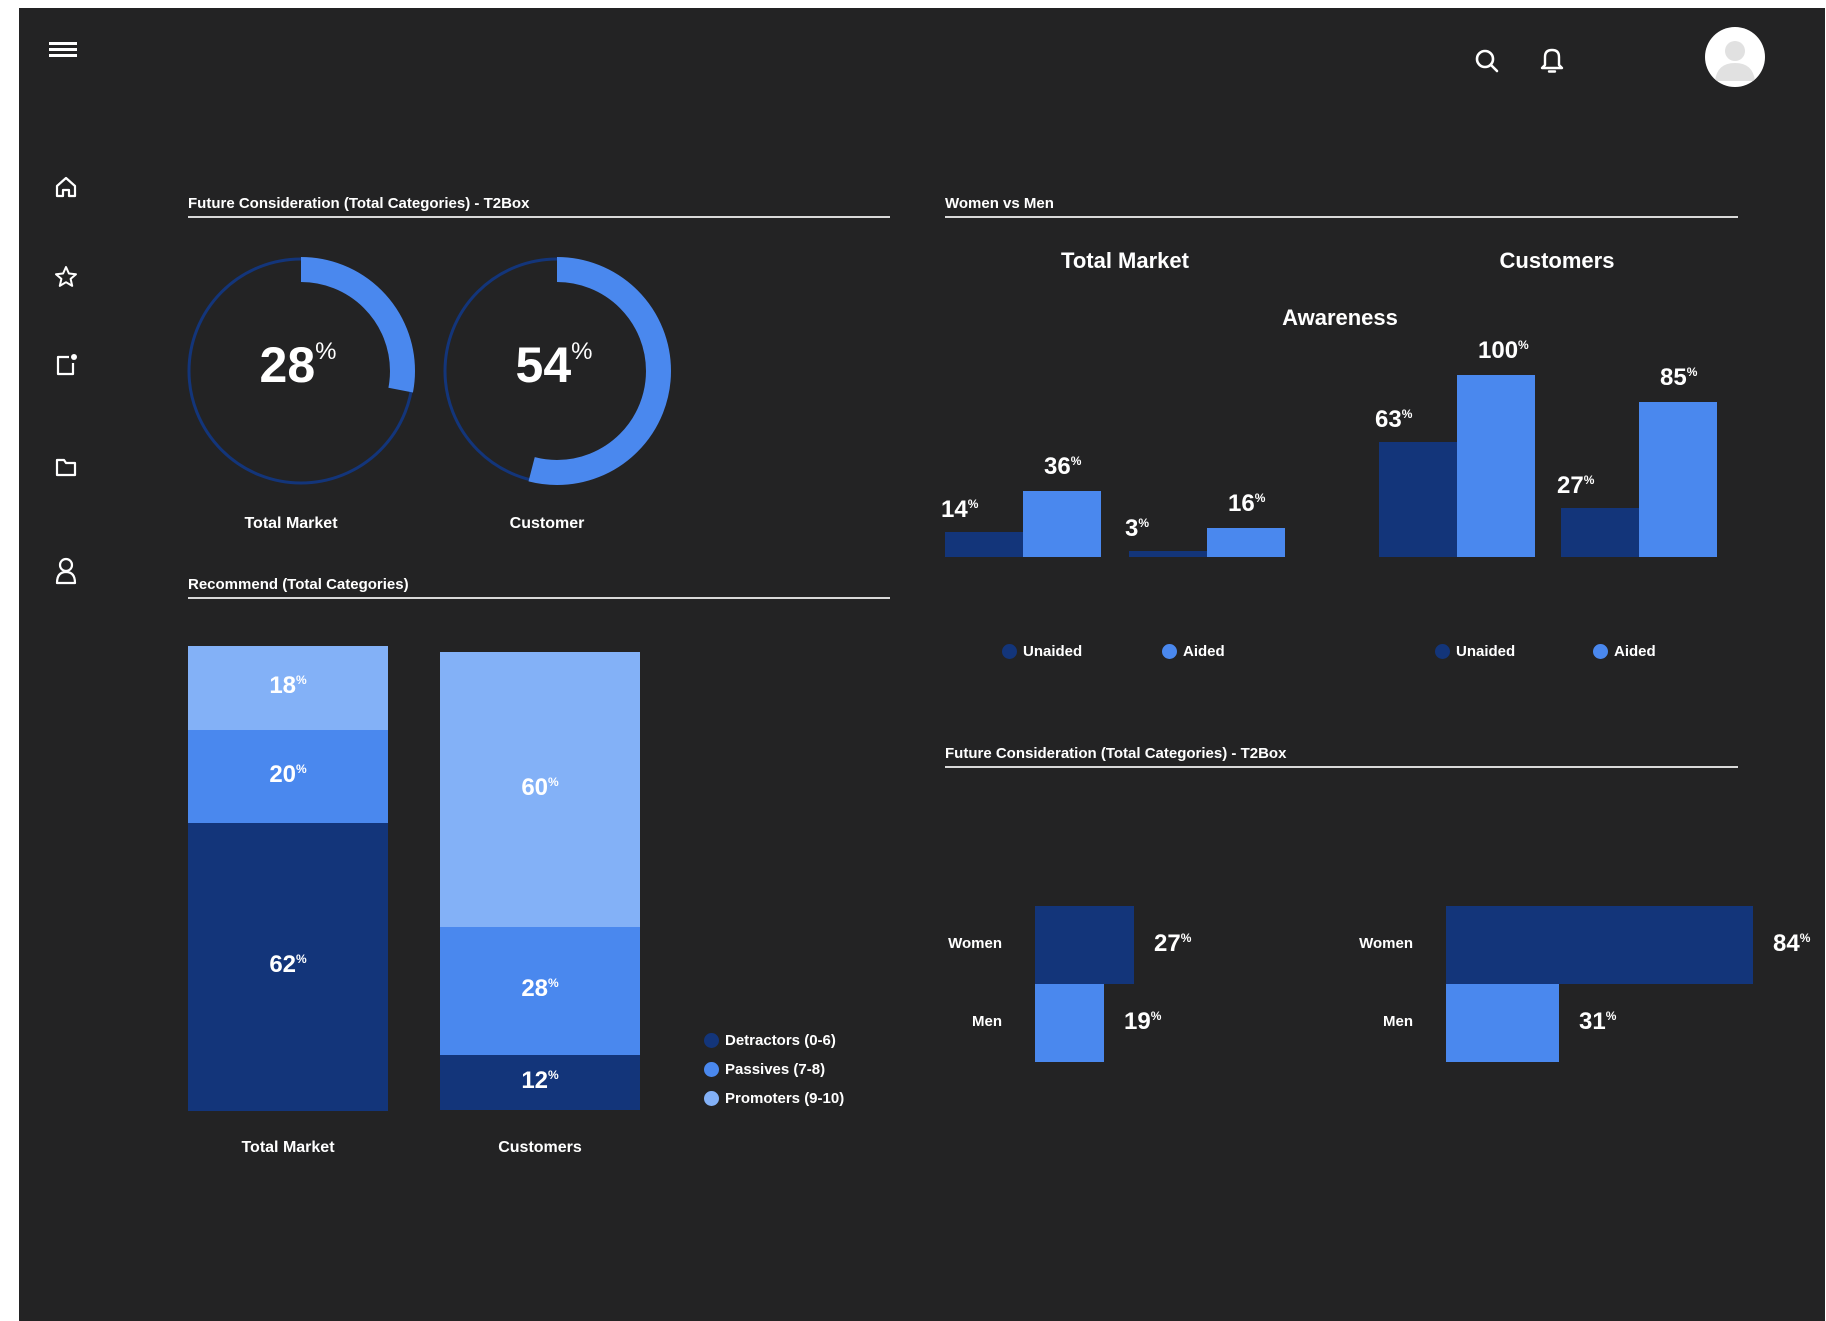 The width and height of the screenshot is (1826, 1321). What do you see at coordinates (1792, 943) in the screenshot?
I see `hbar-value-label: 84%` at bounding box center [1792, 943].